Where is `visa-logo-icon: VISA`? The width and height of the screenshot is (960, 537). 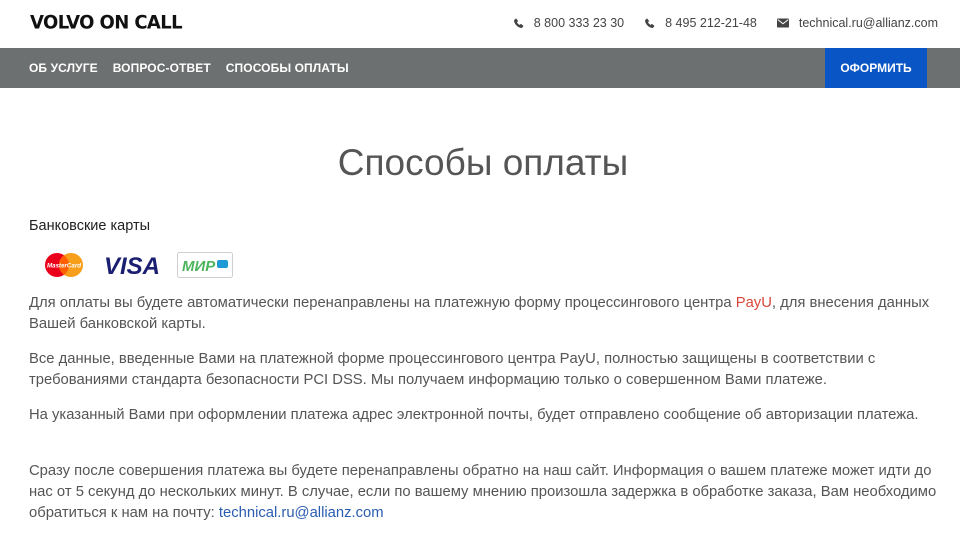 visa-logo-icon: VISA is located at coordinates (132, 265).